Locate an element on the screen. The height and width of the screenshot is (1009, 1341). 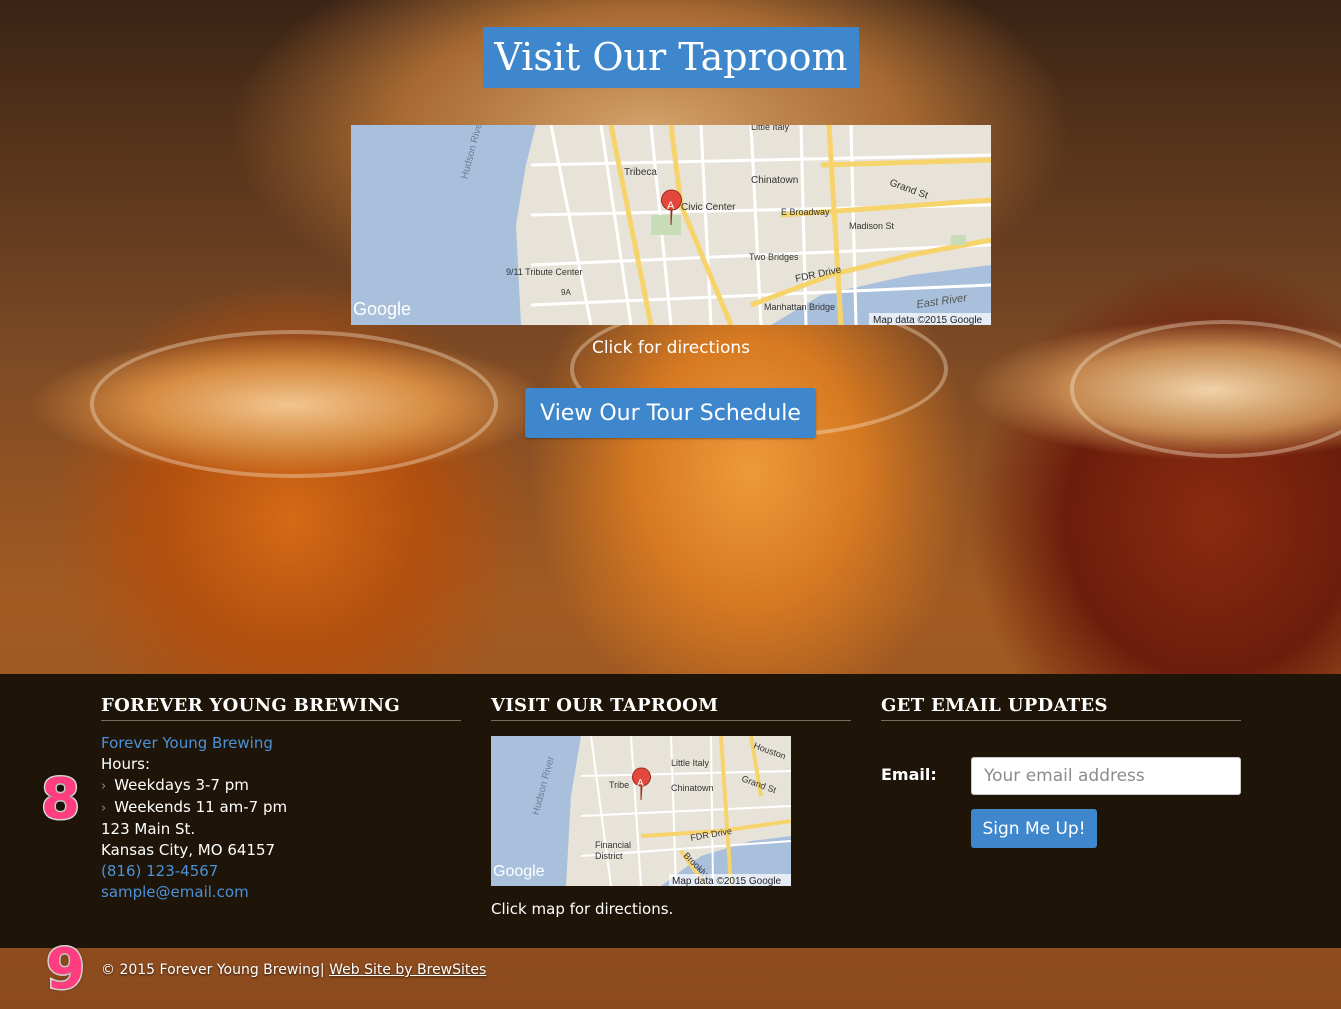
email-input is located at coordinates (1106, 776).